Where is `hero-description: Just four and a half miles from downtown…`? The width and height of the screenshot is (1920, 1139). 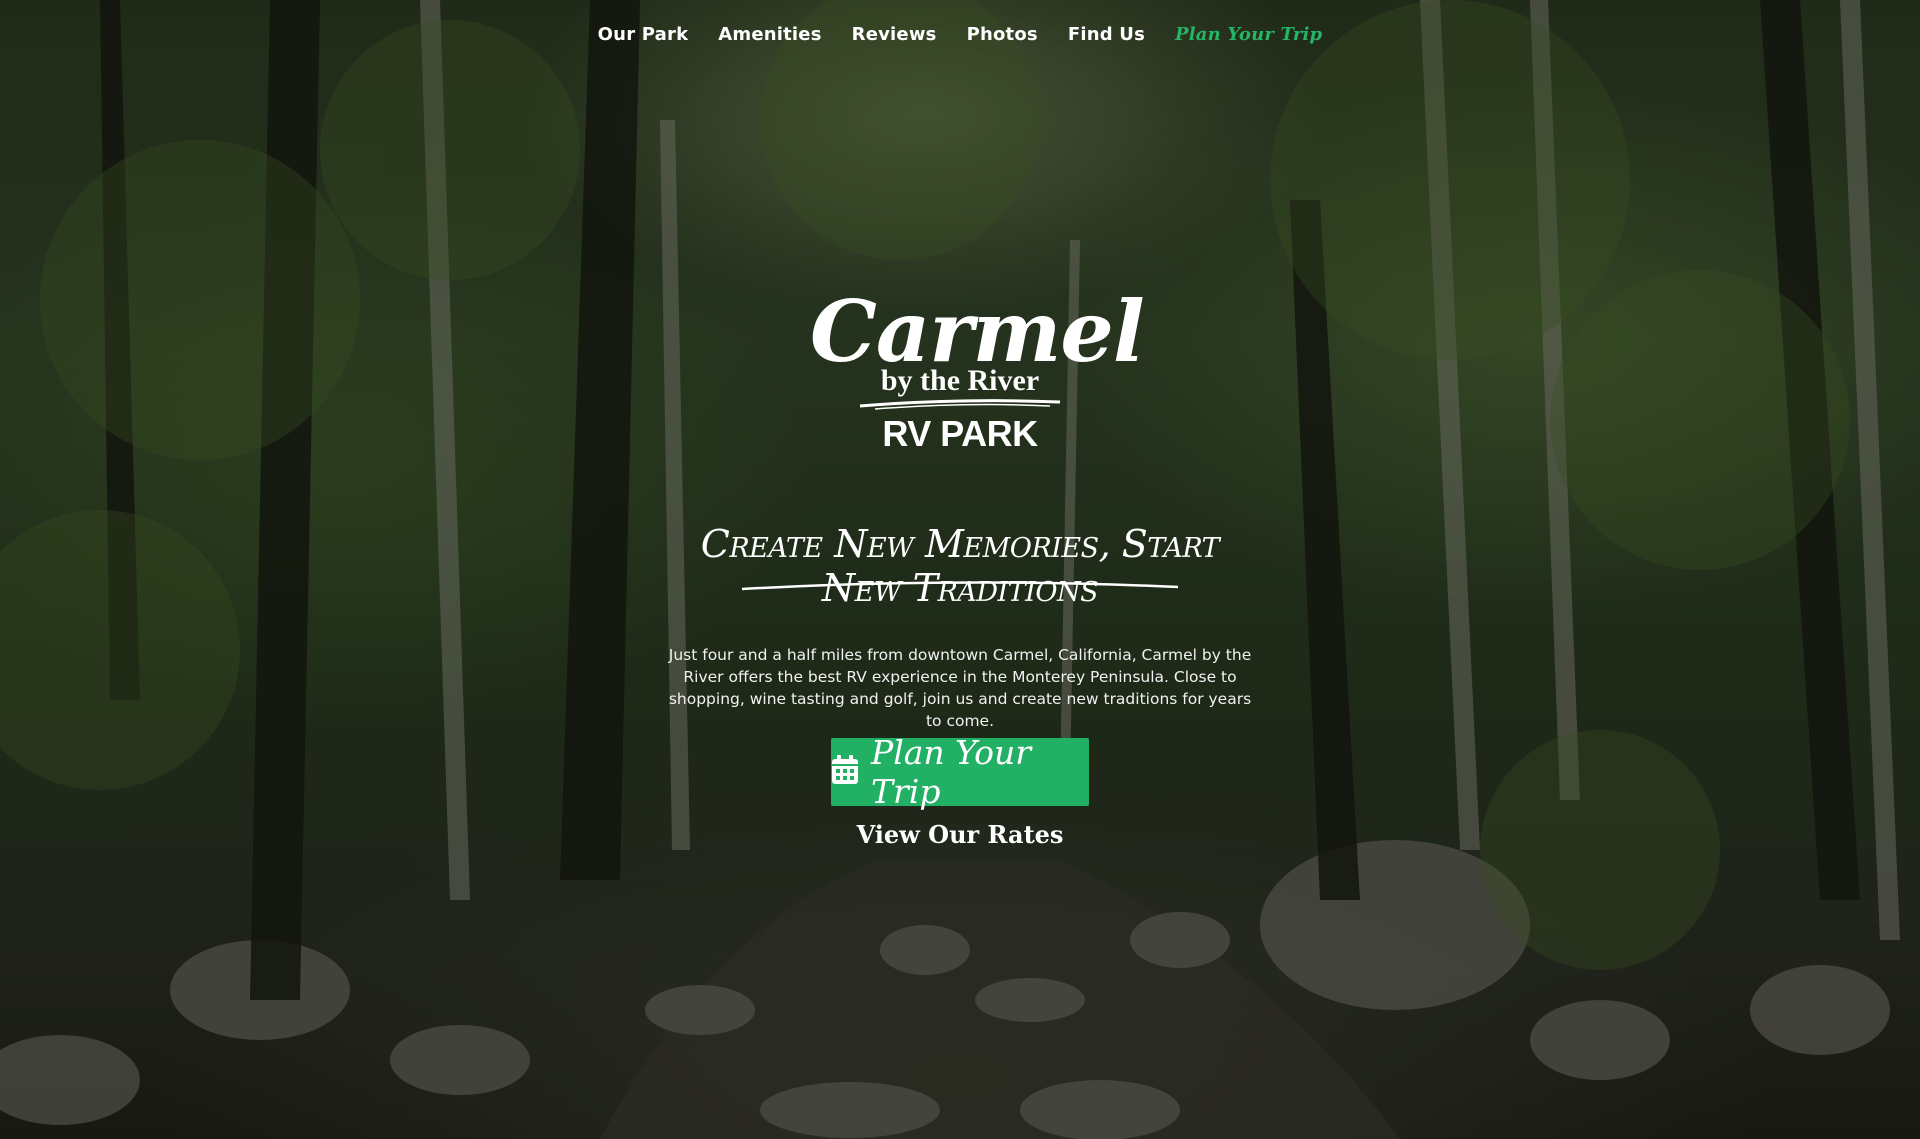 hero-description: Just four and a half miles from downtown… is located at coordinates (960, 687).